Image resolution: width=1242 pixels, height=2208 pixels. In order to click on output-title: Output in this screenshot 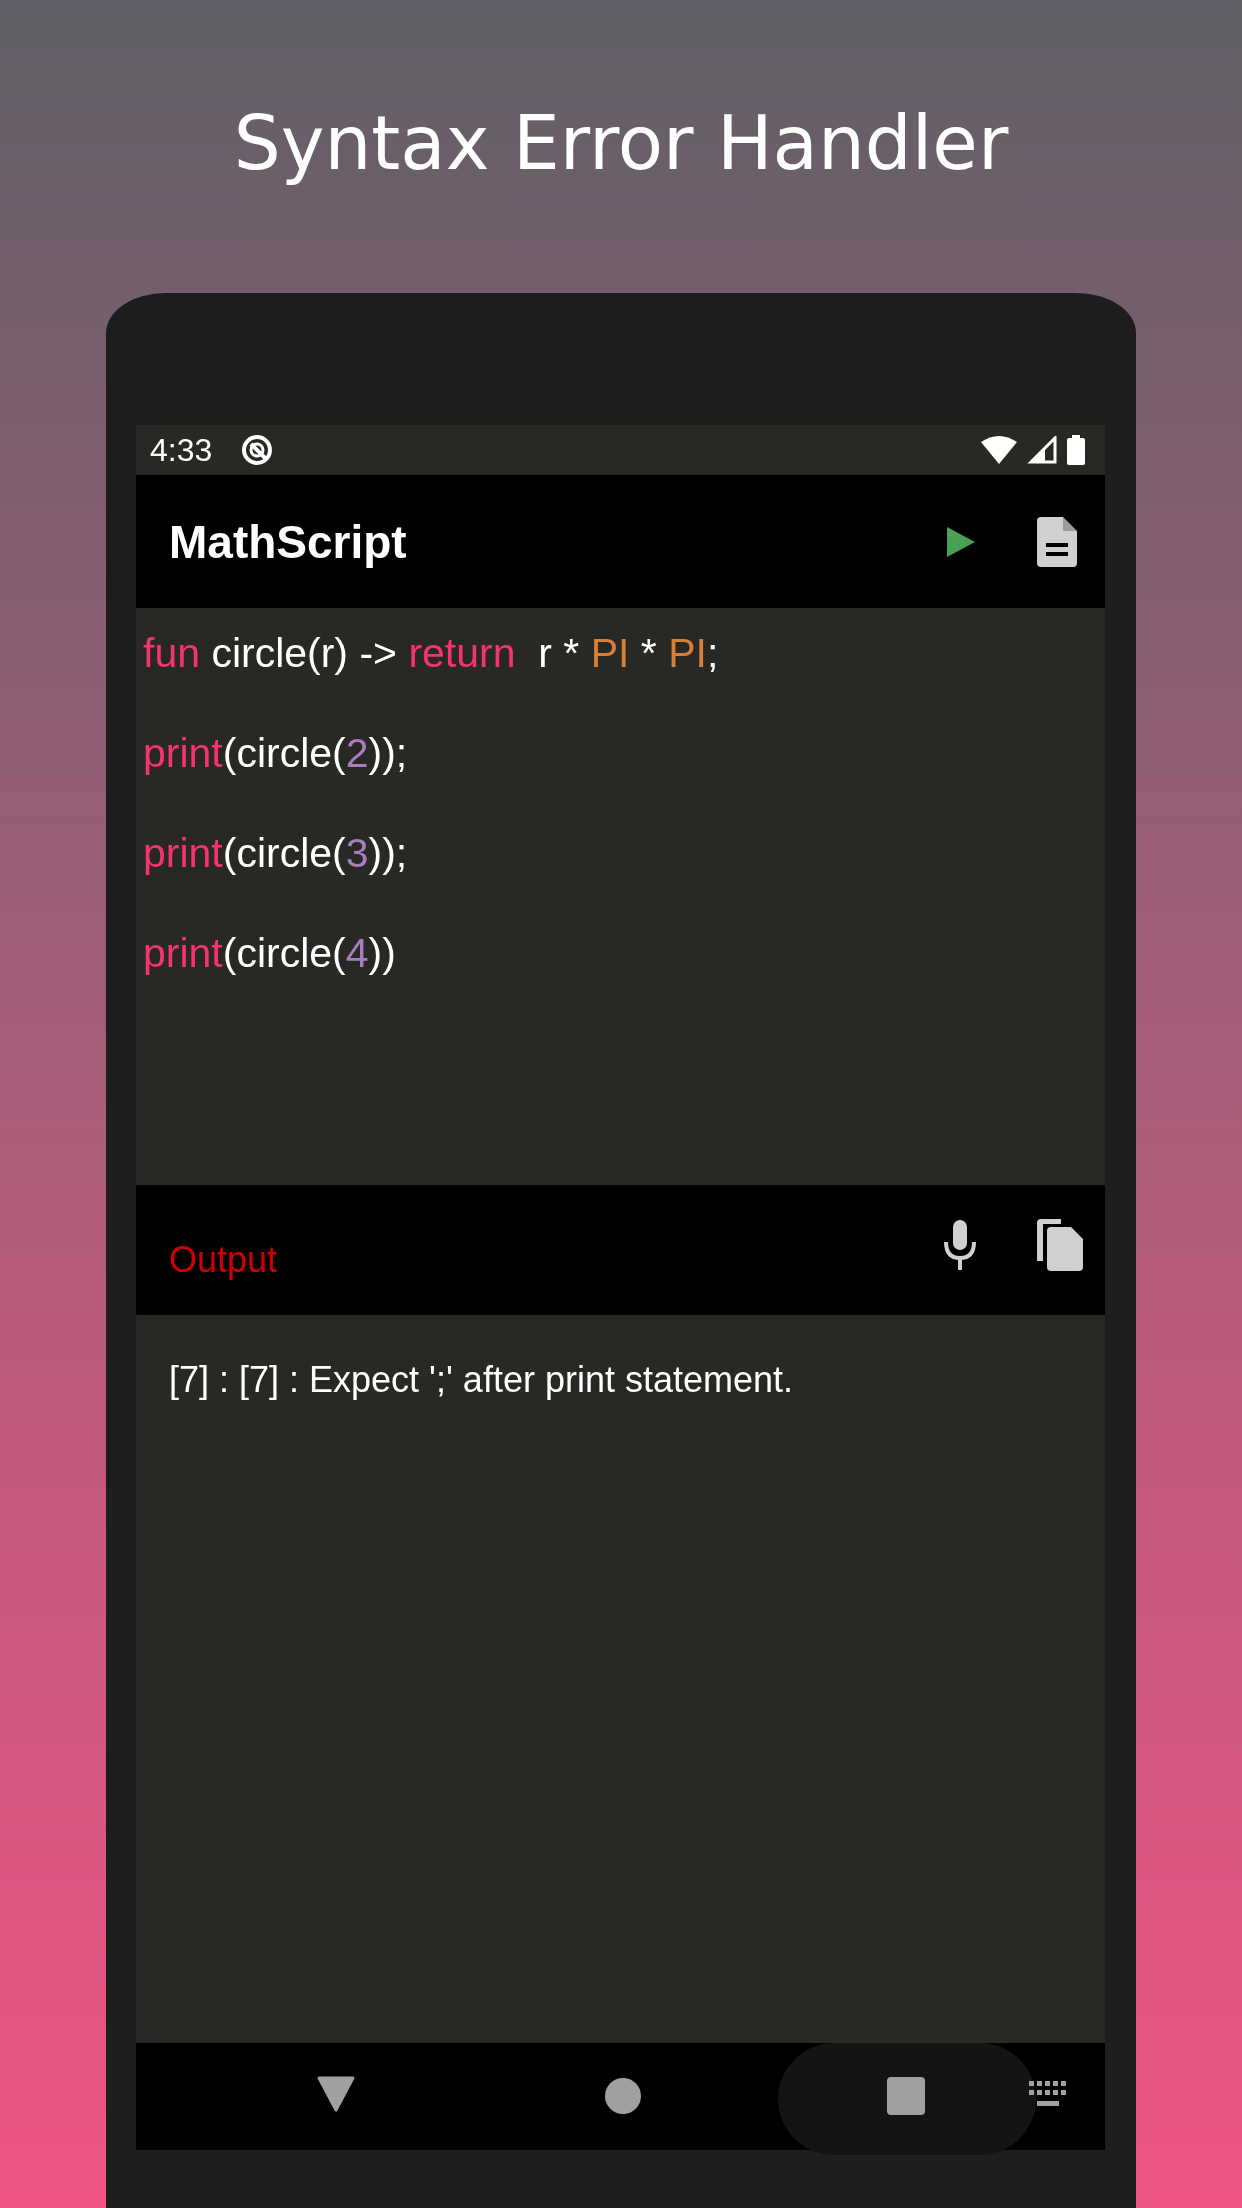, I will do `click(223, 1260)`.